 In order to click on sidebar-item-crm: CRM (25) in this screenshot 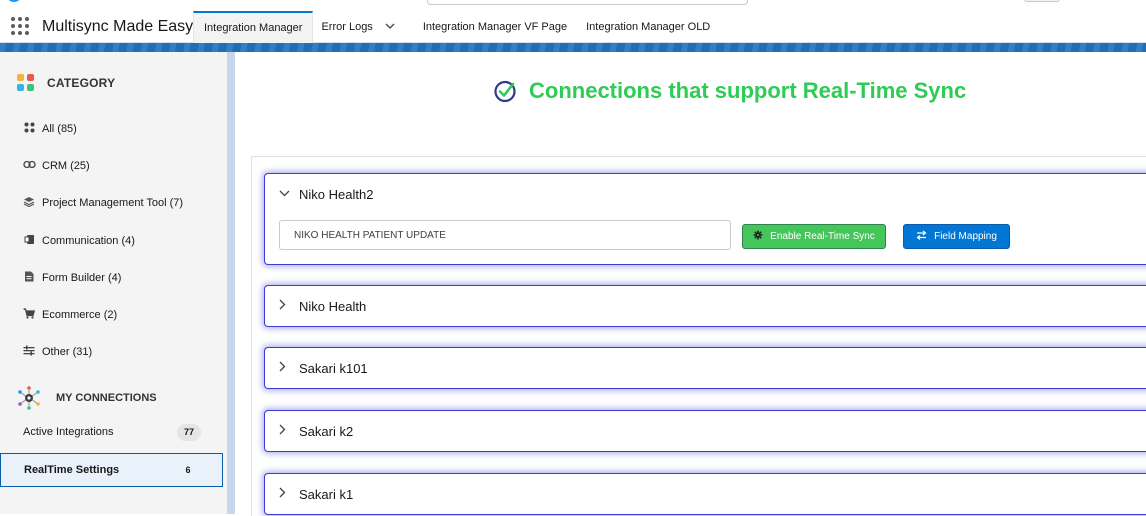, I will do `click(102, 165)`.